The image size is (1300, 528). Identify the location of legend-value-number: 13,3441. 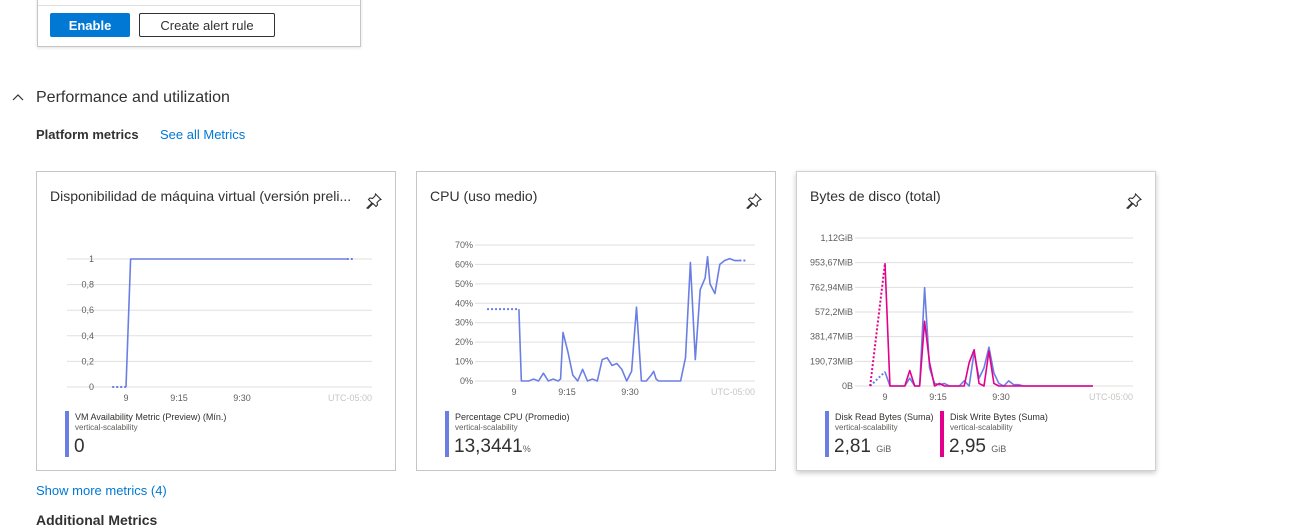
(488, 446).